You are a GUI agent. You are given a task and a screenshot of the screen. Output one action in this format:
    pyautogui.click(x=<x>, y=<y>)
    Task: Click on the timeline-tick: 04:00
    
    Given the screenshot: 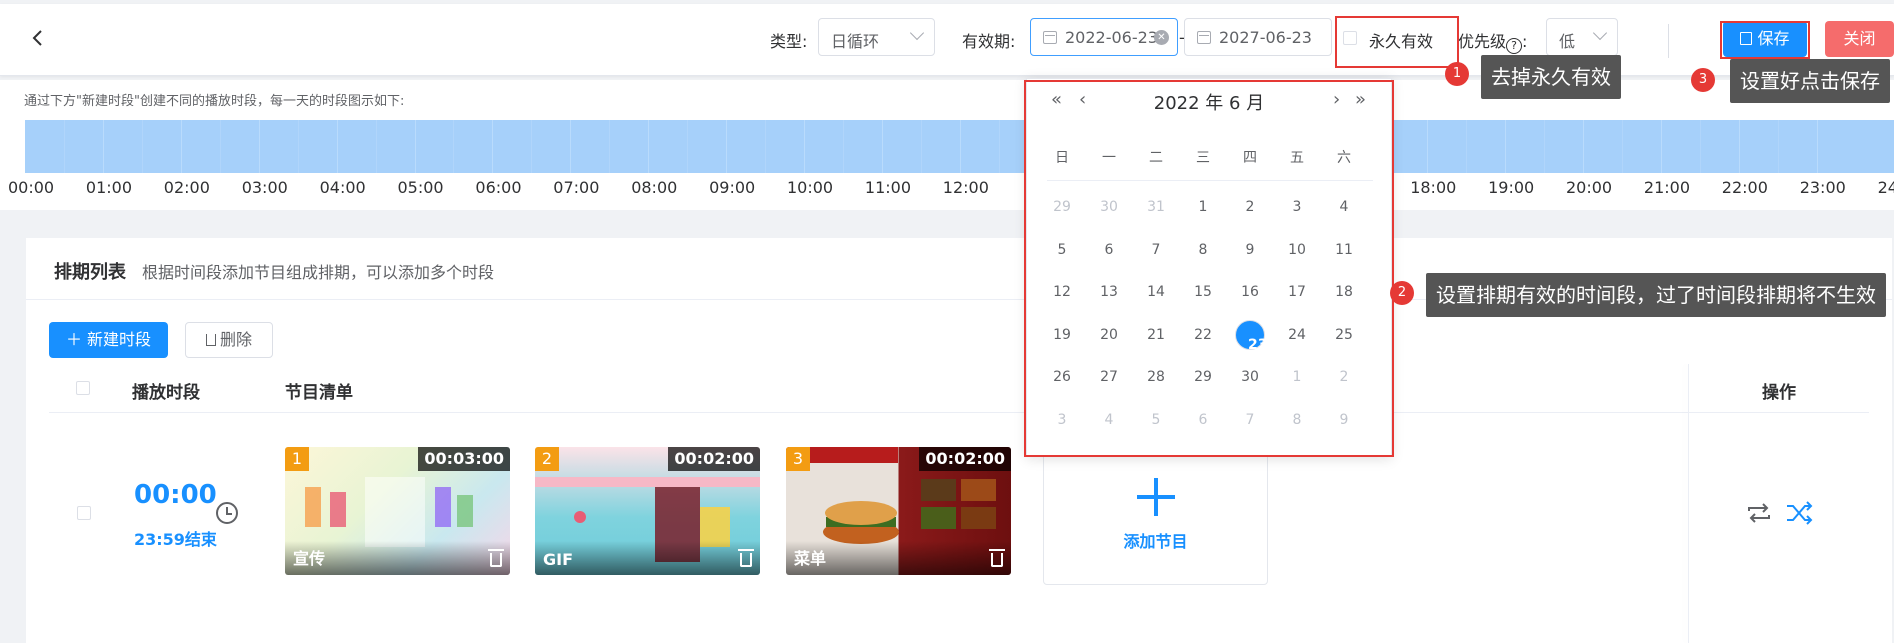 What is the action you would take?
    pyautogui.click(x=342, y=187)
    